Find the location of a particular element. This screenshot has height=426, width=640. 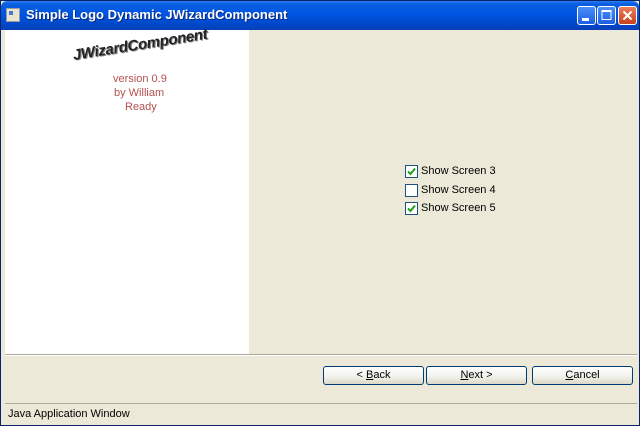

status-text: Java Application Window is located at coordinates (69, 414).